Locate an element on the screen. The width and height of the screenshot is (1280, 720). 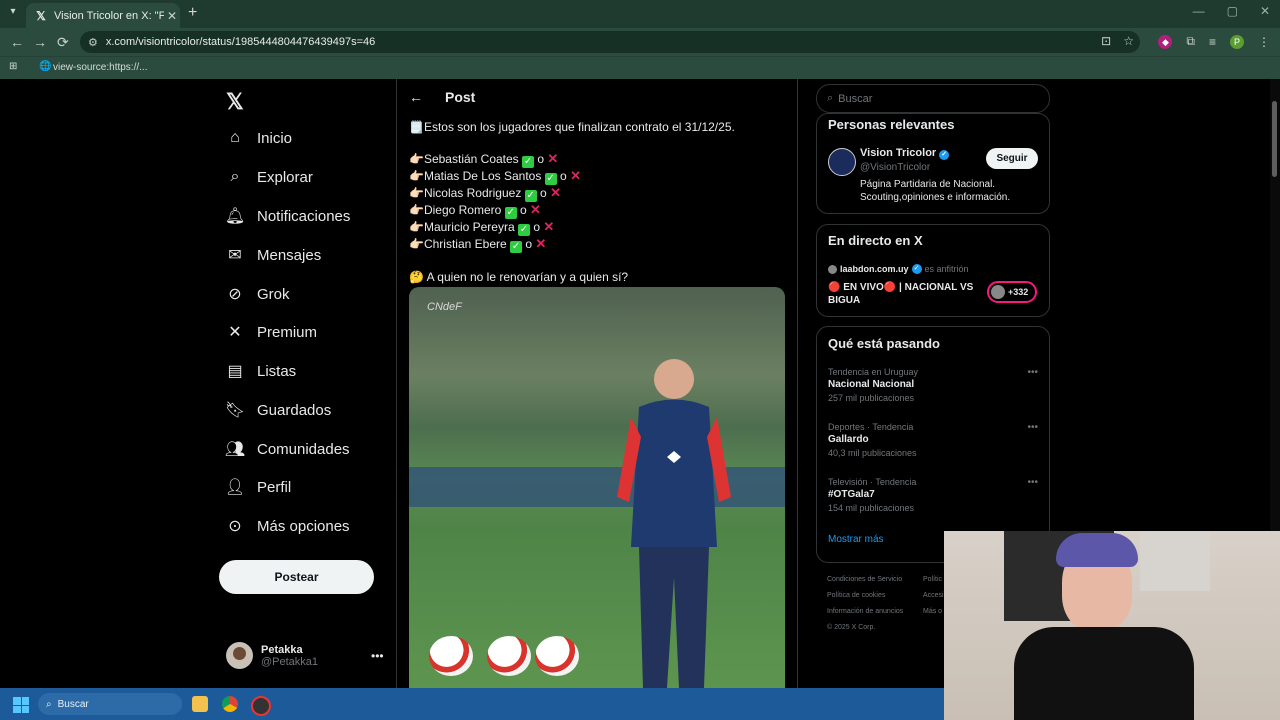
x-icon: ✕ is located at coordinates (235, 332).